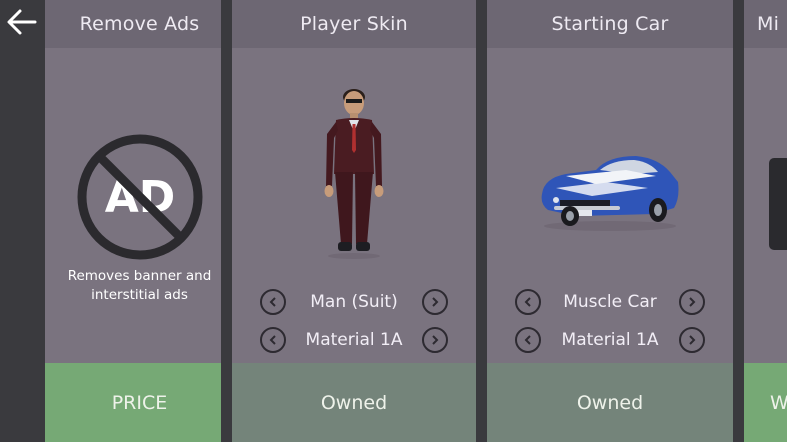  Describe the element at coordinates (610, 24) in the screenshot. I see `card-title: Starting Car` at that location.